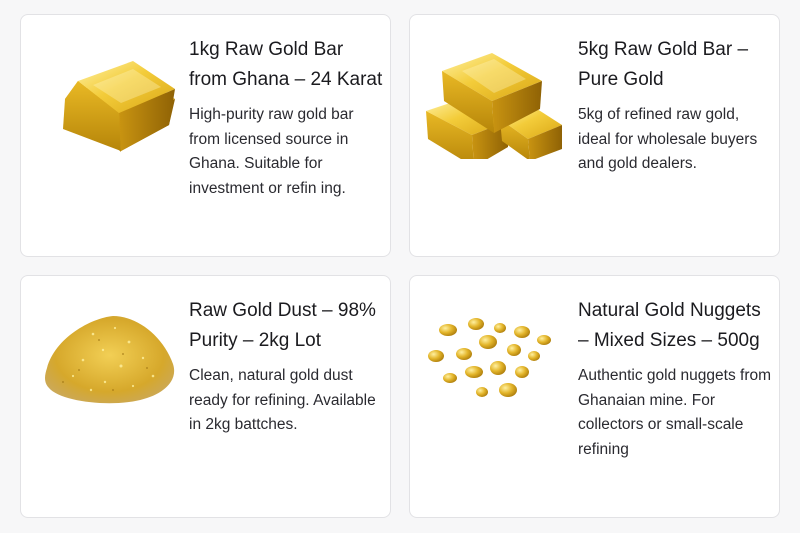 The width and height of the screenshot is (800, 533). What do you see at coordinates (108, 355) in the screenshot?
I see `gold-dust-icon` at bounding box center [108, 355].